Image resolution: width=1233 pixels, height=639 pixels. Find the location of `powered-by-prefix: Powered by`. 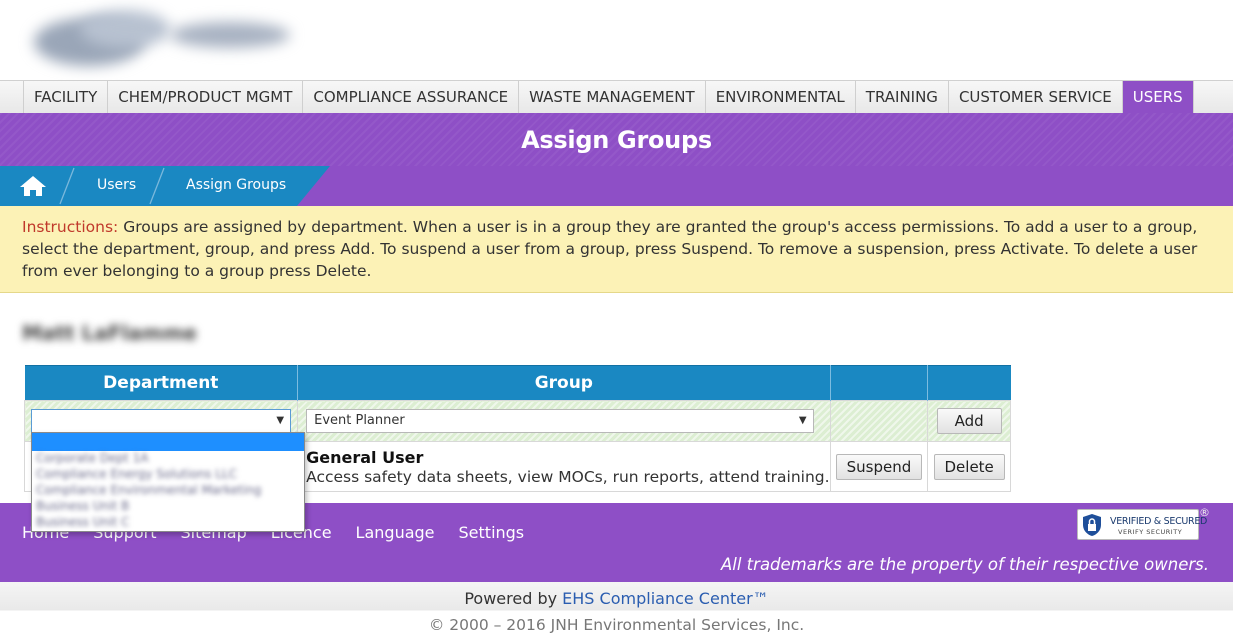

powered-by-prefix: Powered by is located at coordinates (513, 598).